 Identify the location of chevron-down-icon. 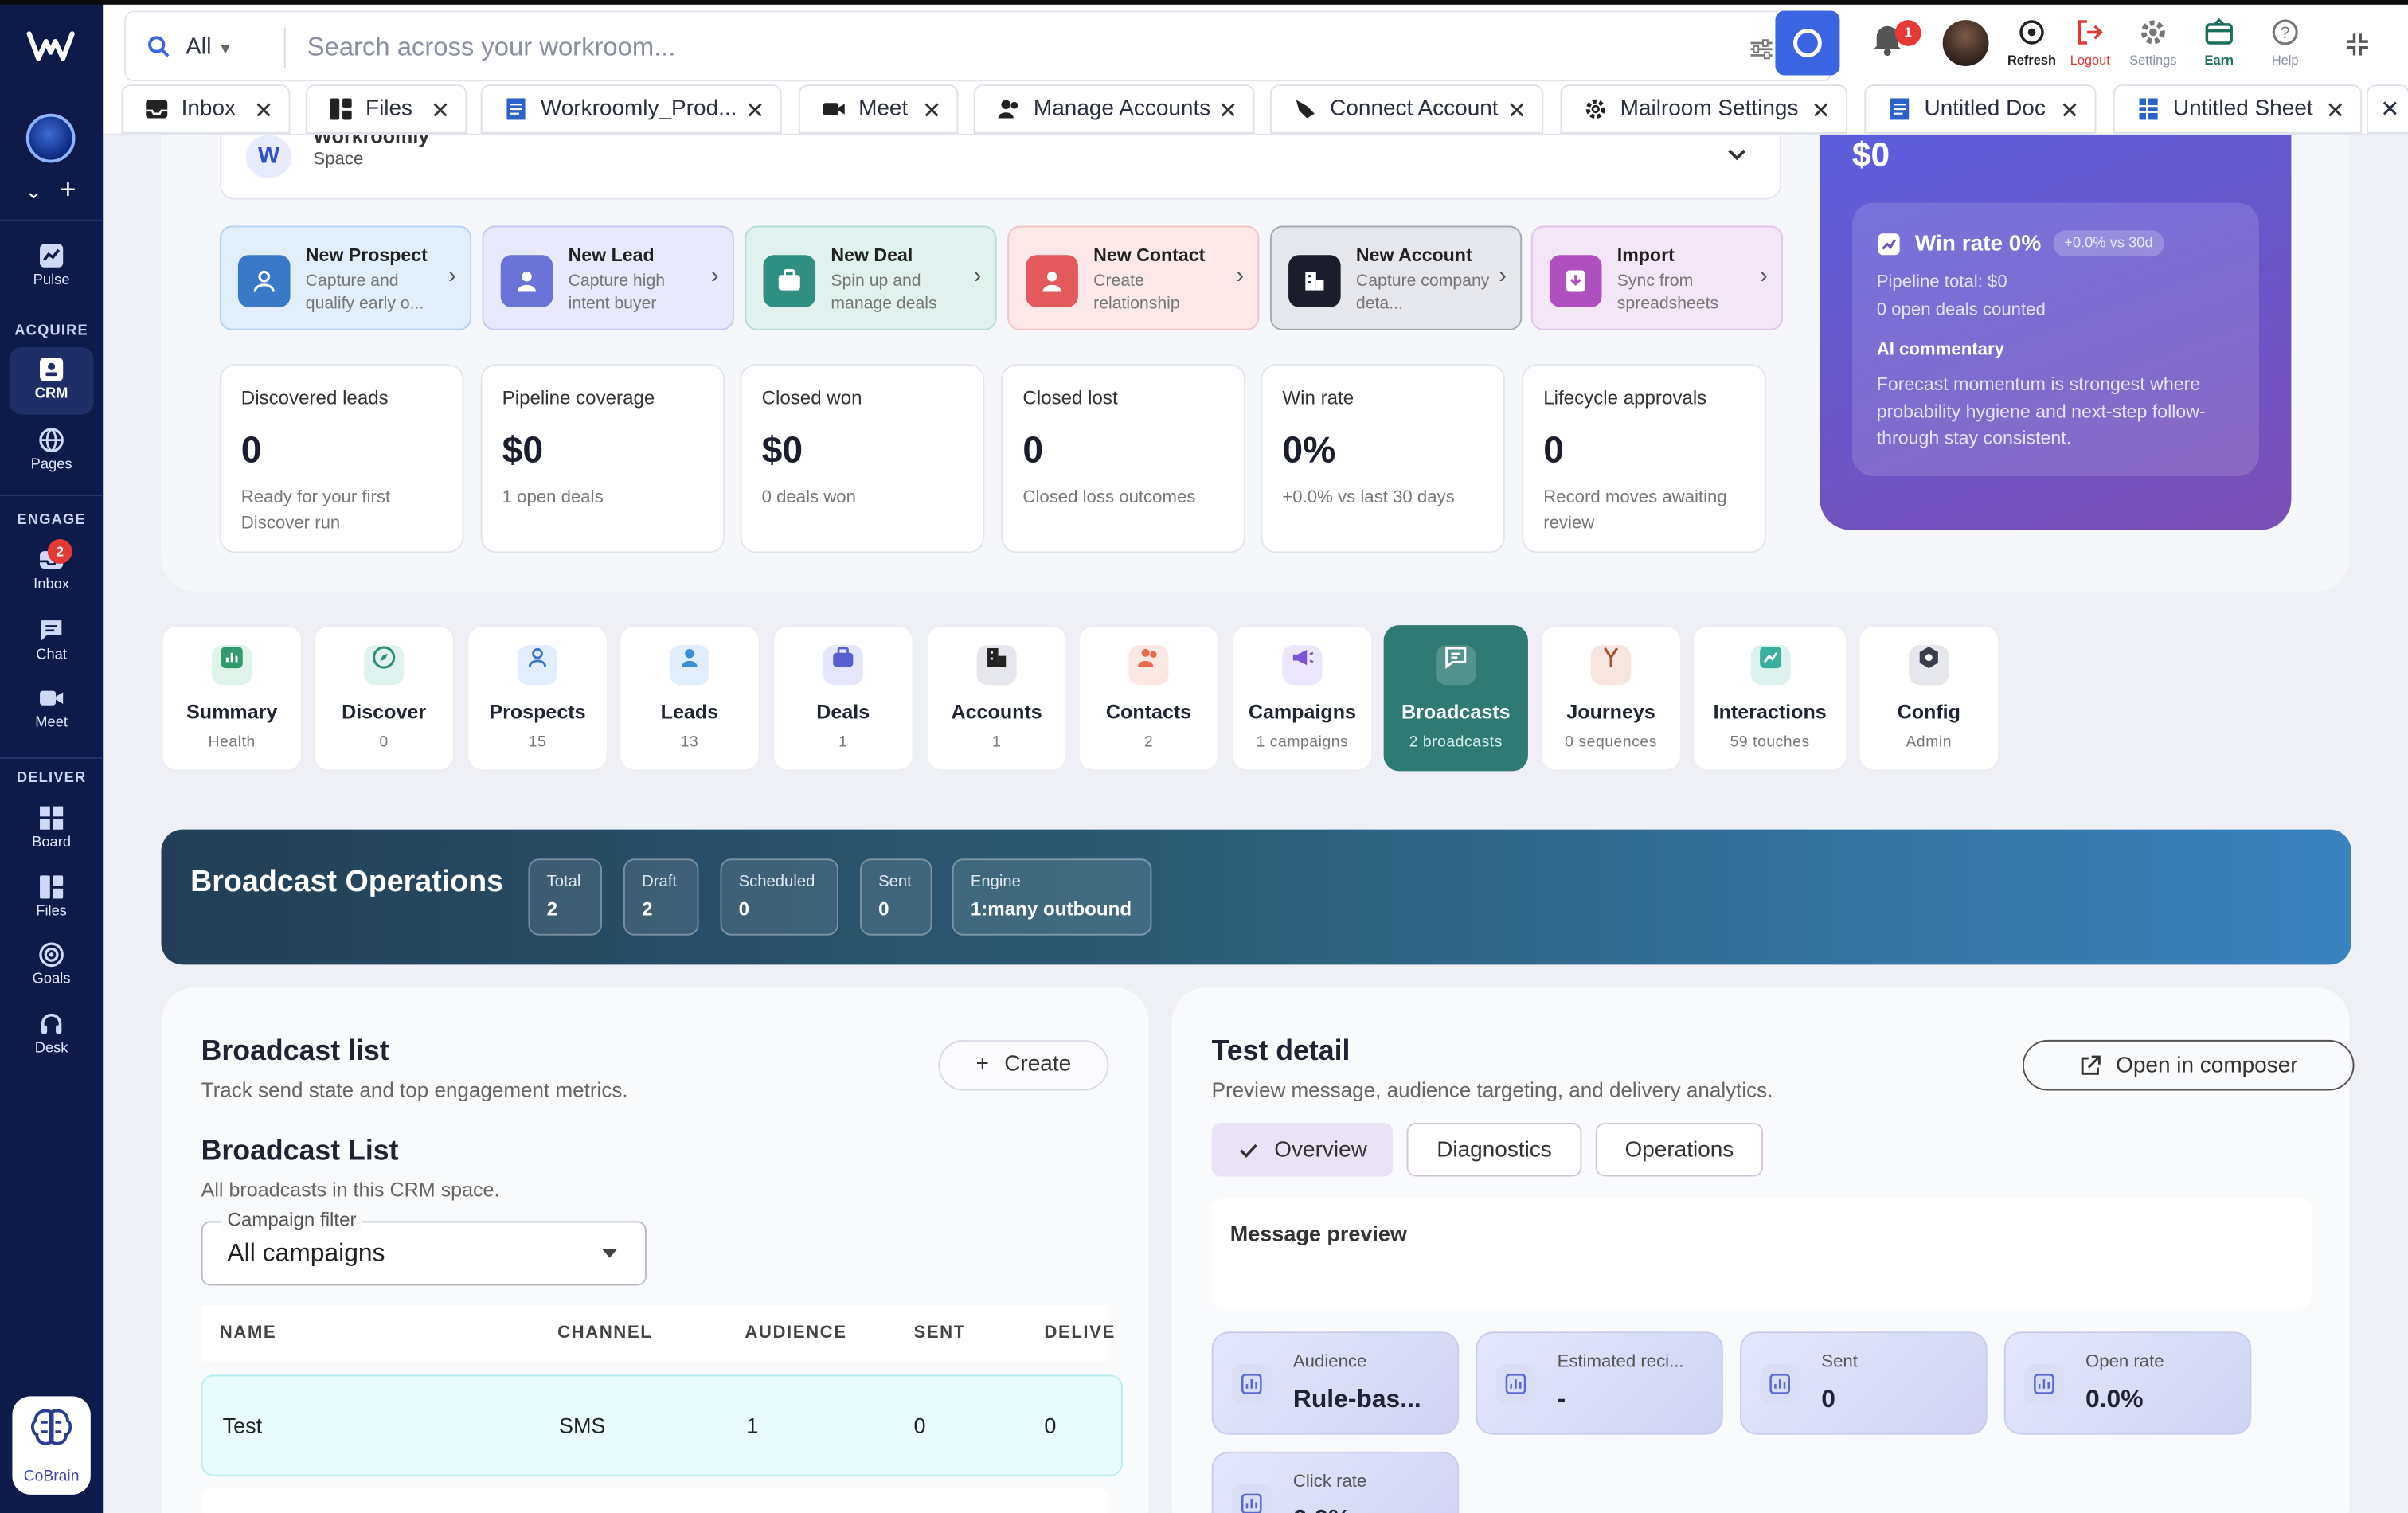
(1737, 155).